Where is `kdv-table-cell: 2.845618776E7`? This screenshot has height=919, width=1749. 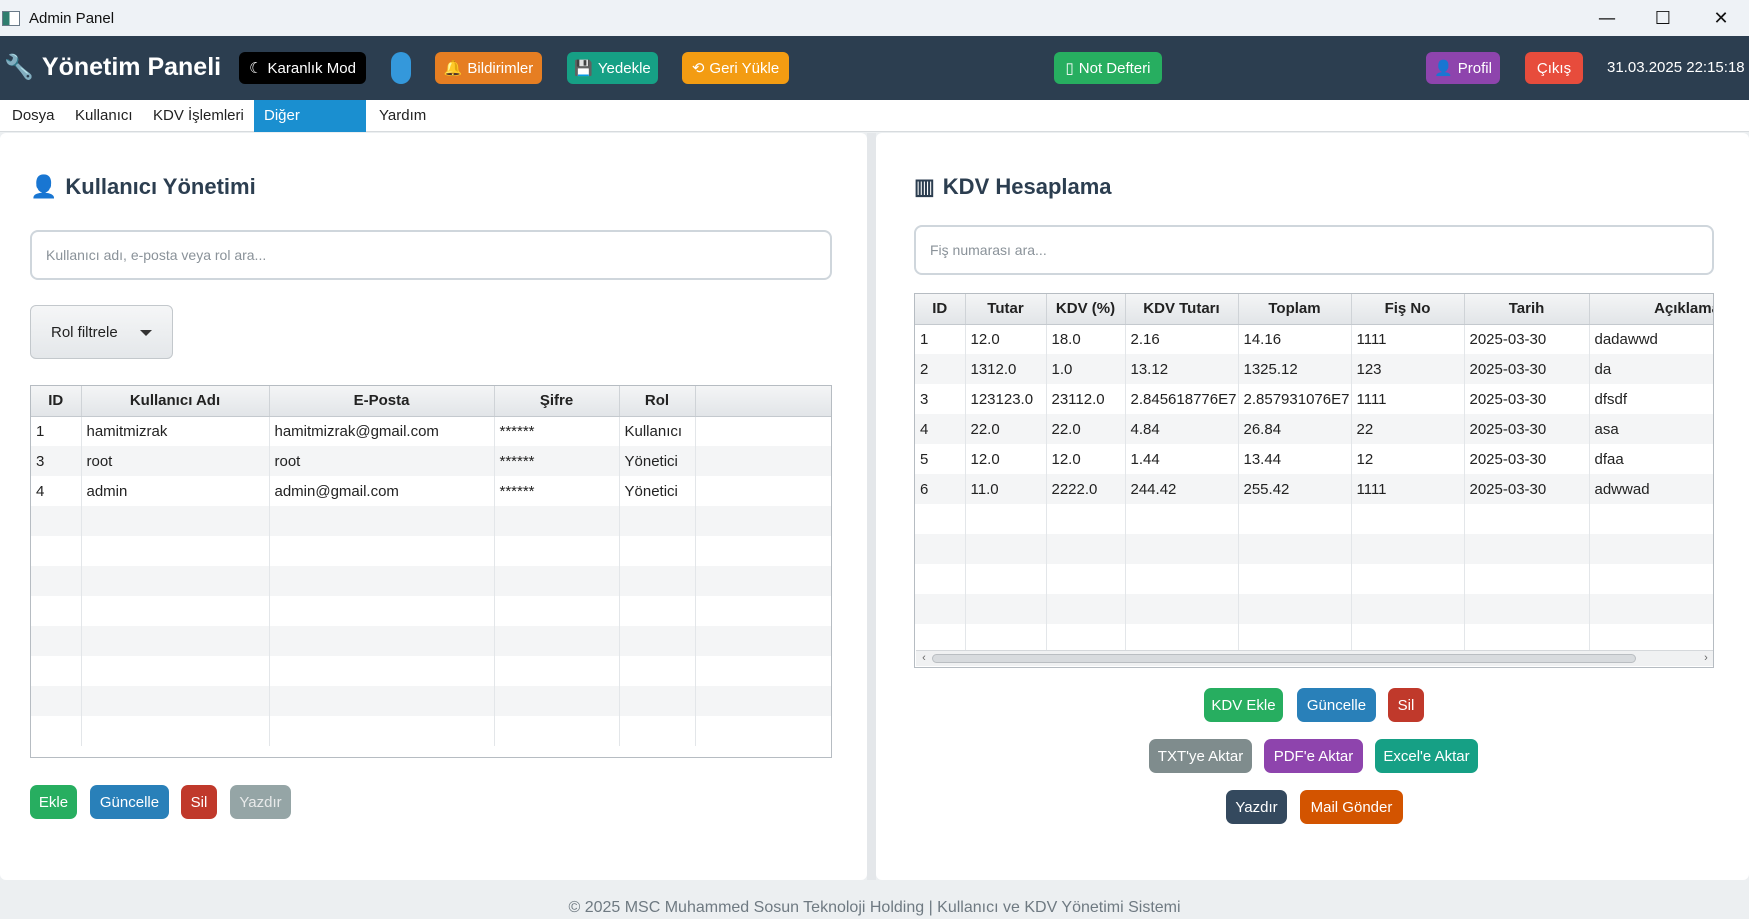
kdv-table-cell: 2.845618776E7 is located at coordinates (1182, 399).